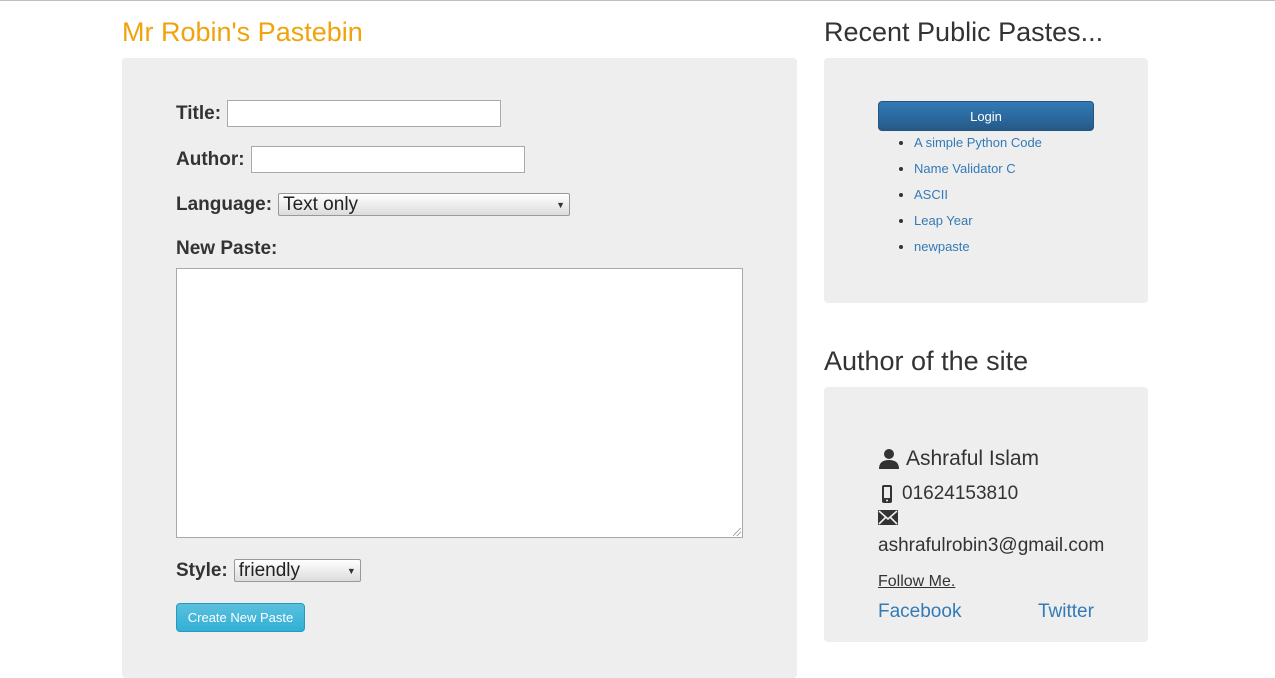  I want to click on style-selected-value: friendly, so click(269, 570).